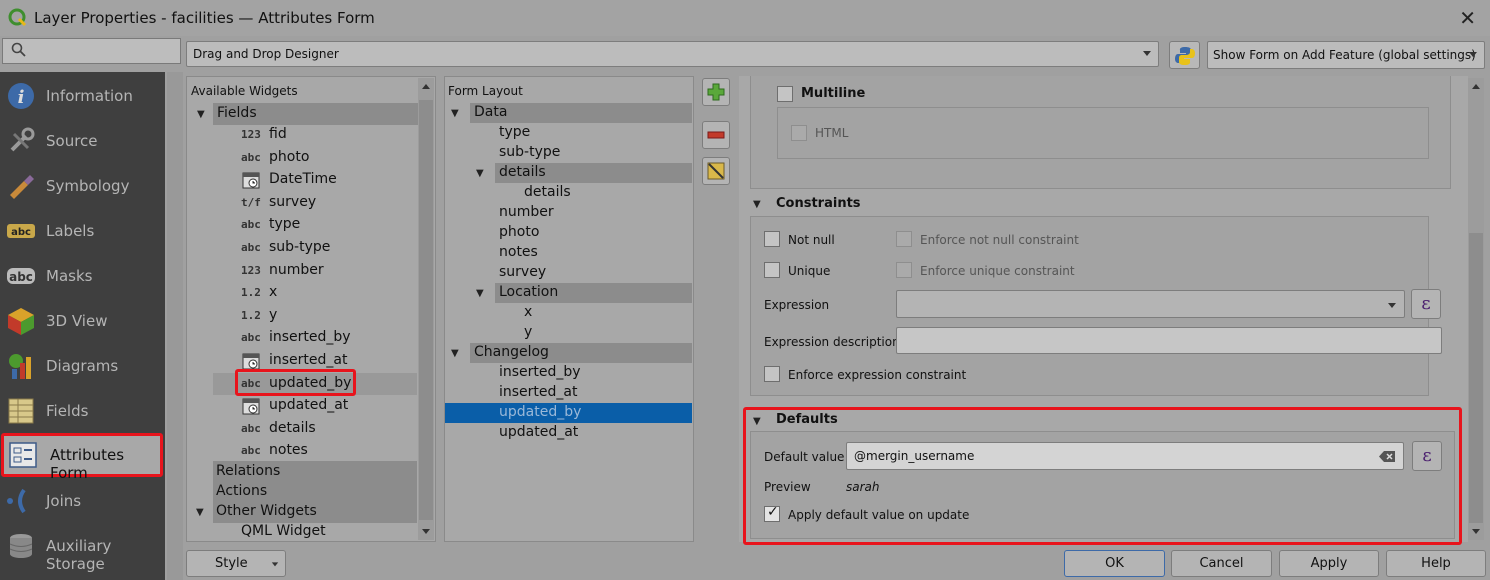 This screenshot has height=580, width=1490. What do you see at coordinates (273, 314) in the screenshot?
I see `field-name: y` at bounding box center [273, 314].